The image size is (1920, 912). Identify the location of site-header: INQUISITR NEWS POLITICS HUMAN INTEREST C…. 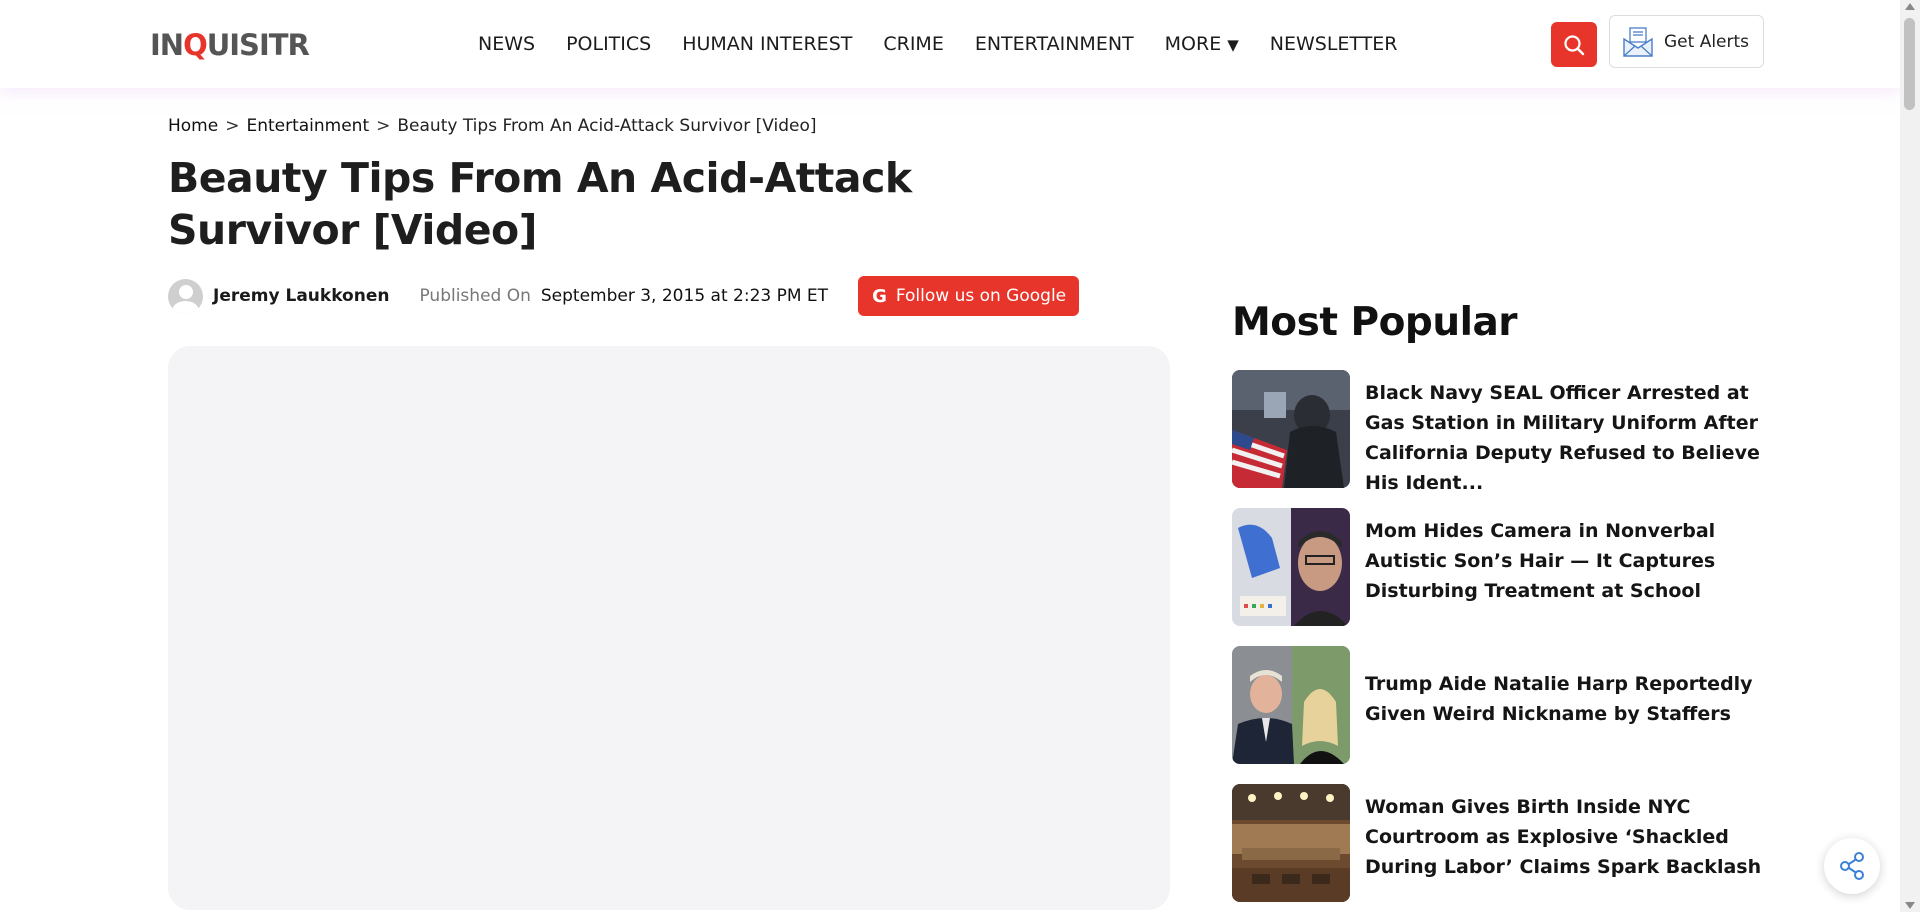
(950, 44).